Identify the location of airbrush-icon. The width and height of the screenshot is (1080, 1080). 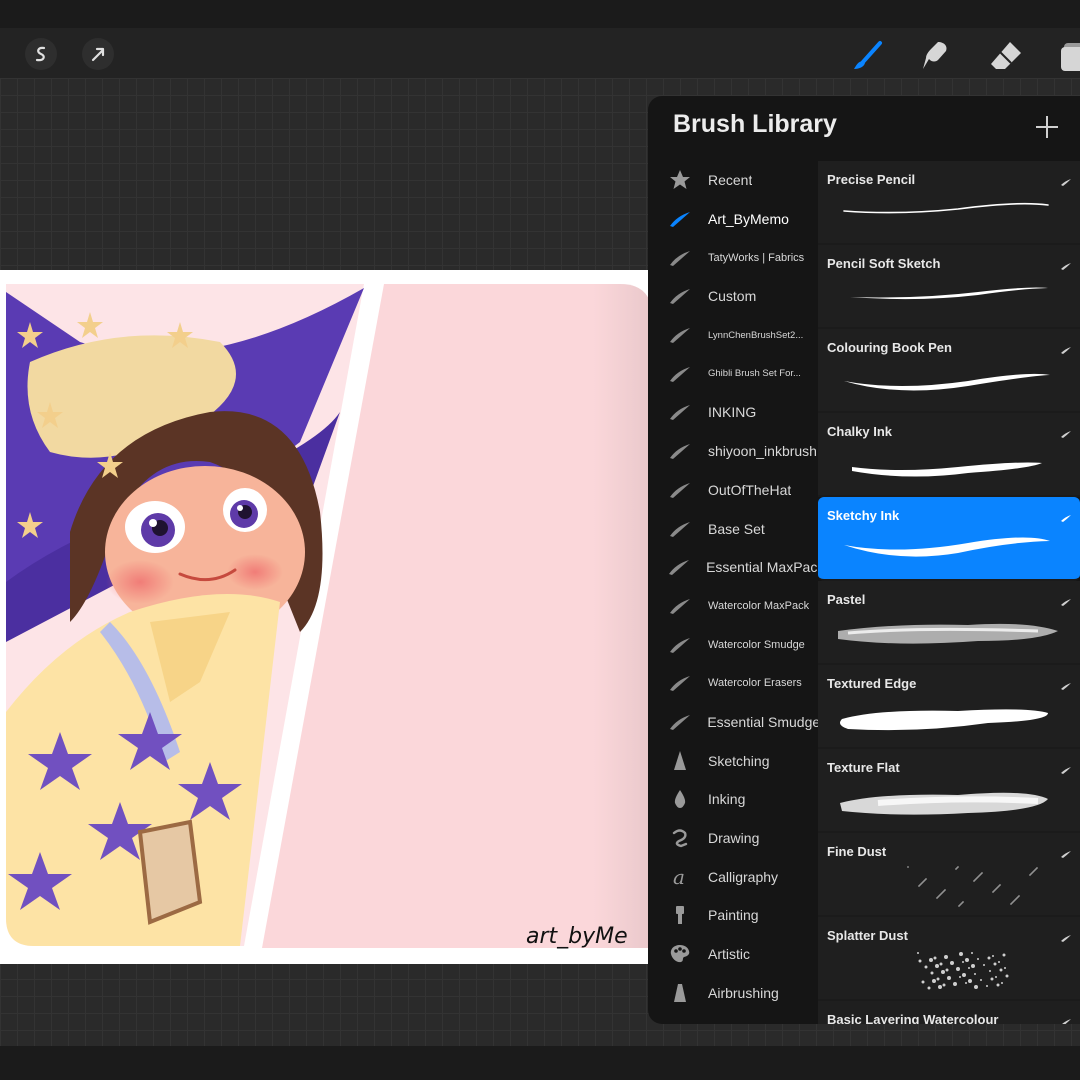
(680, 993).